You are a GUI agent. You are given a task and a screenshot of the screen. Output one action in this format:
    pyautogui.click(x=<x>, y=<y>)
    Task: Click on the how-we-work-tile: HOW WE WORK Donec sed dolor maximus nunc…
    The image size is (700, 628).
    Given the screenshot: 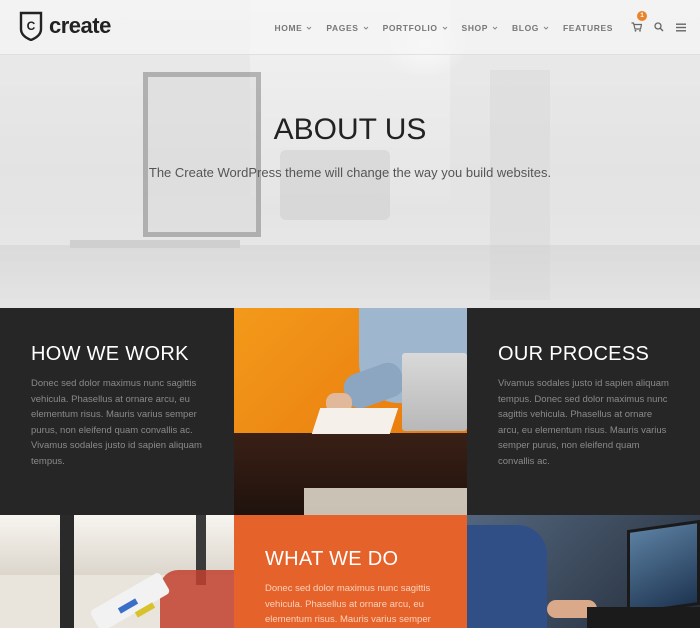 What is the action you would take?
    pyautogui.click(x=117, y=411)
    